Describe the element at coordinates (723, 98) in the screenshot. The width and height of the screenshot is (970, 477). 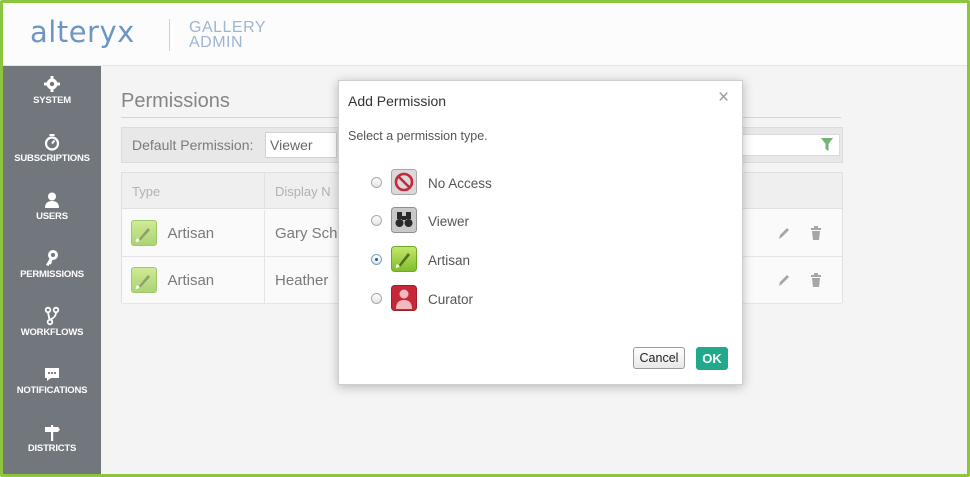
I see `close-icon: ×` at that location.